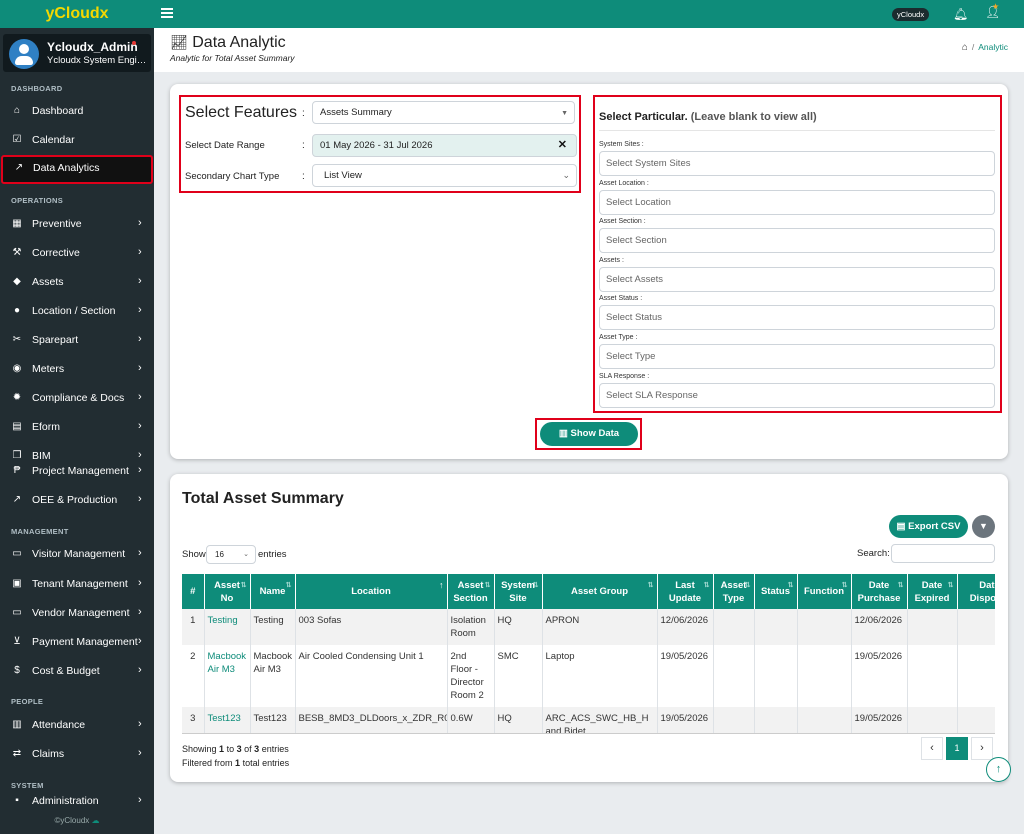  I want to click on date-range-label: Select Date Range, so click(225, 145).